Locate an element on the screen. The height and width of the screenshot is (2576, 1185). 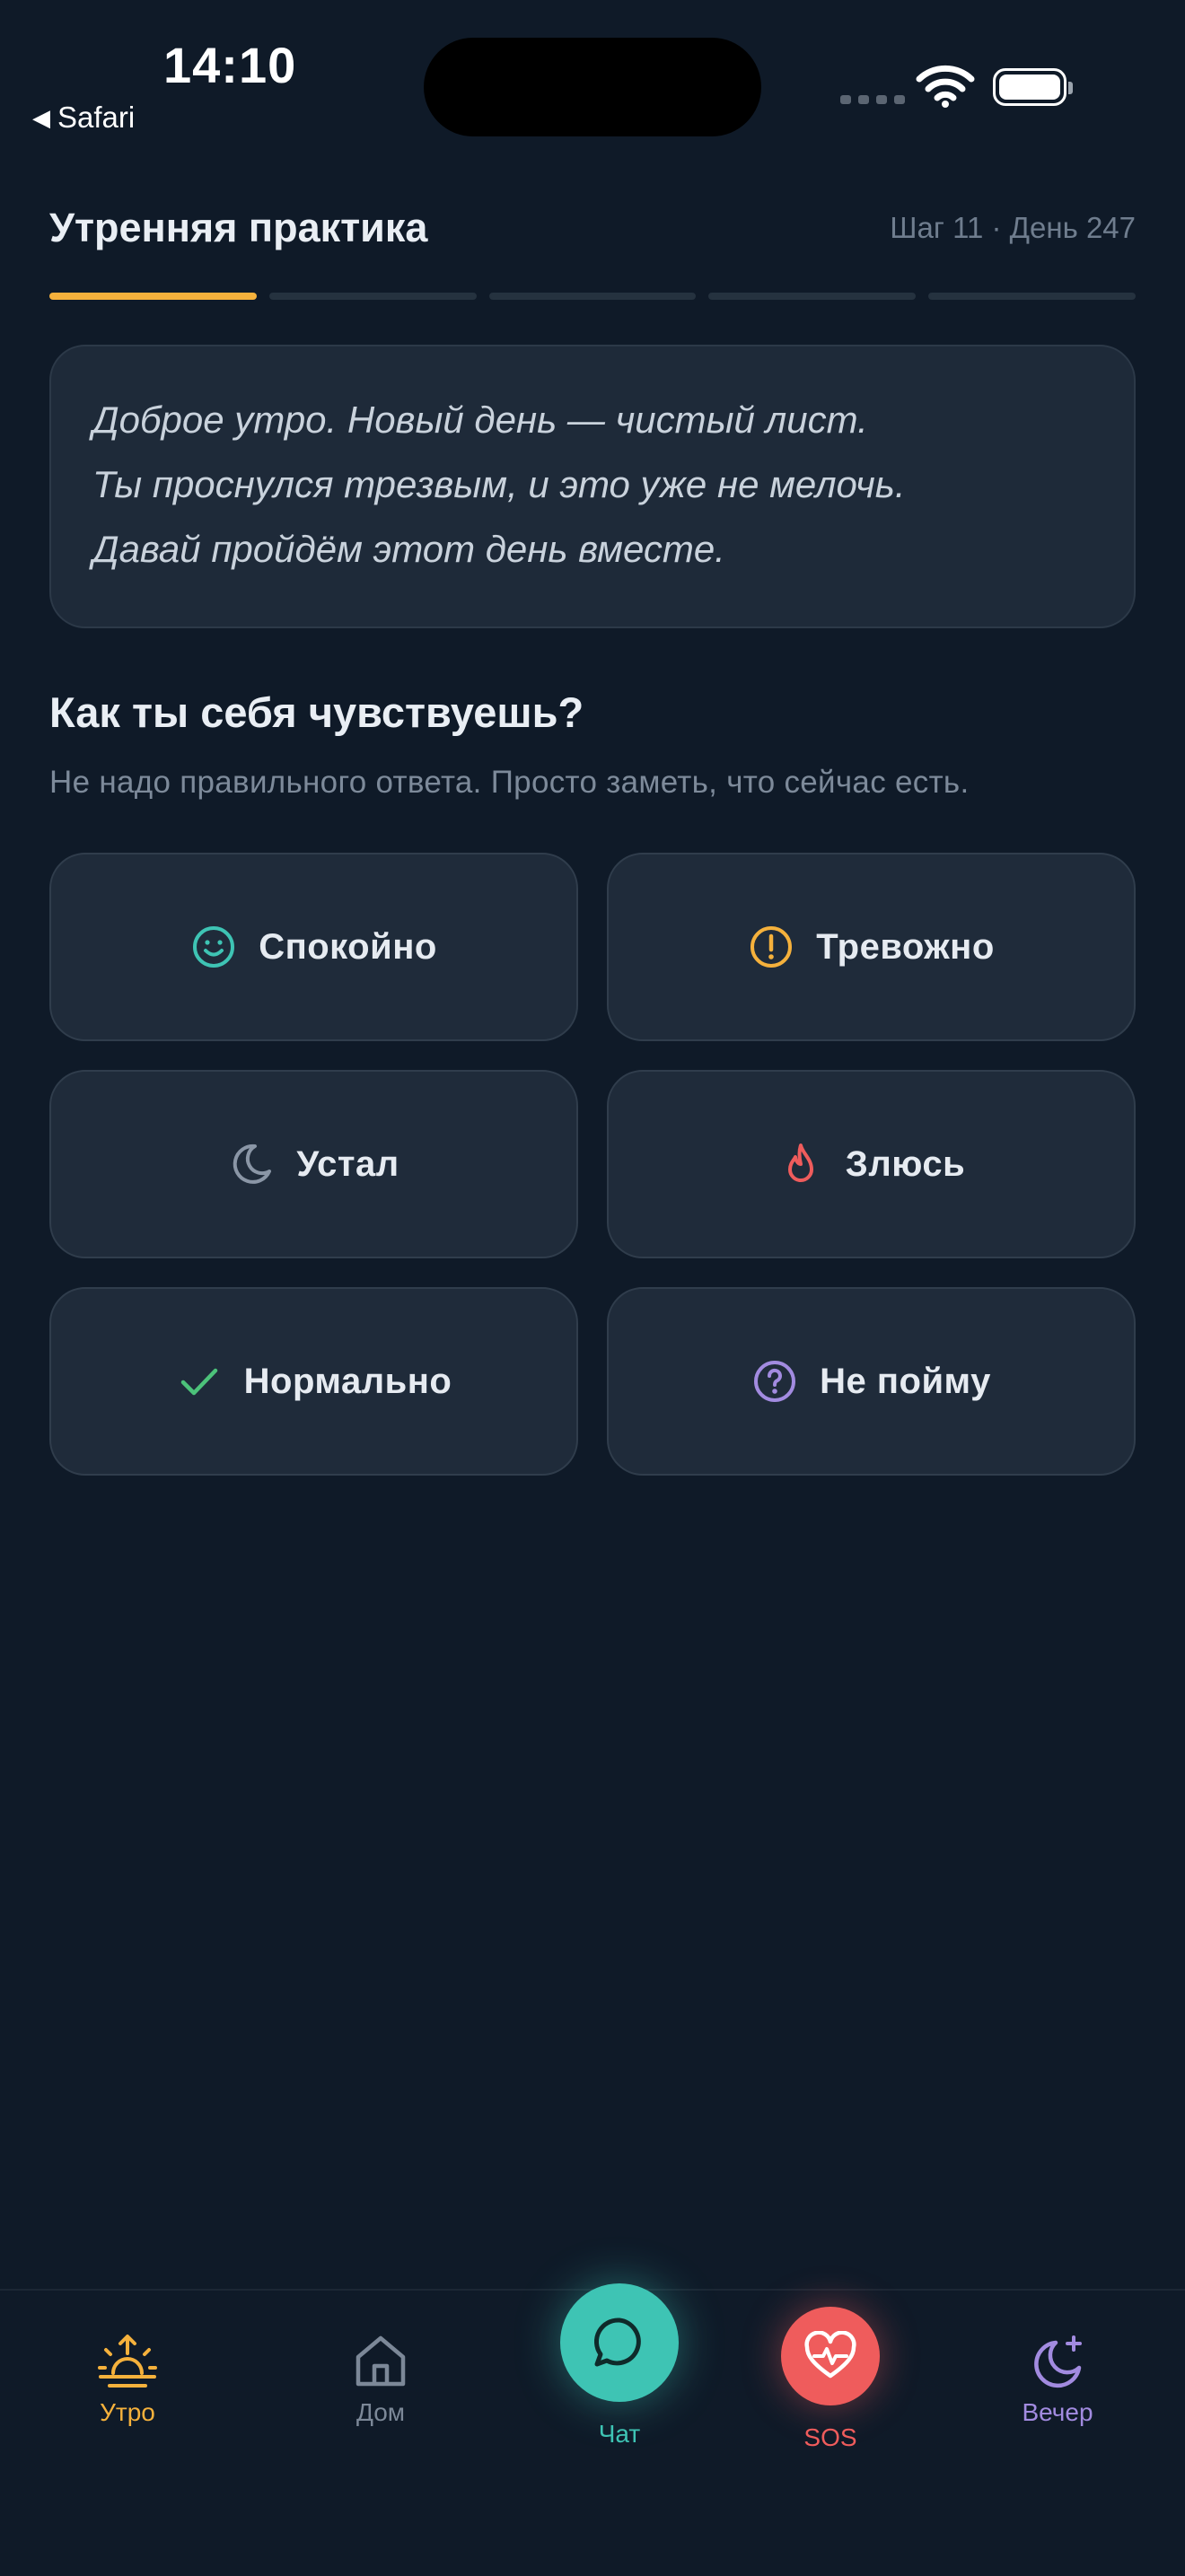
nav-tab-home: Дом is located at coordinates (381, 2380).